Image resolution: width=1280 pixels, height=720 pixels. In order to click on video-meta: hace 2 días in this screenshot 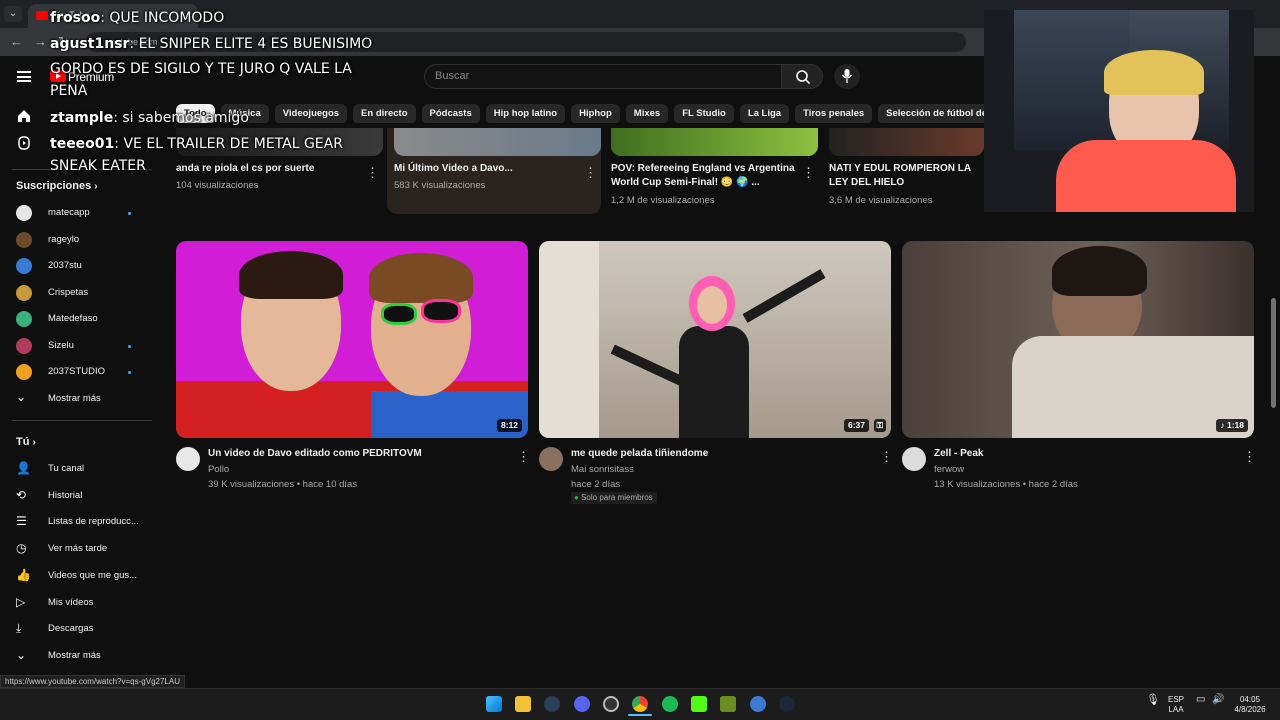, I will do `click(596, 484)`.